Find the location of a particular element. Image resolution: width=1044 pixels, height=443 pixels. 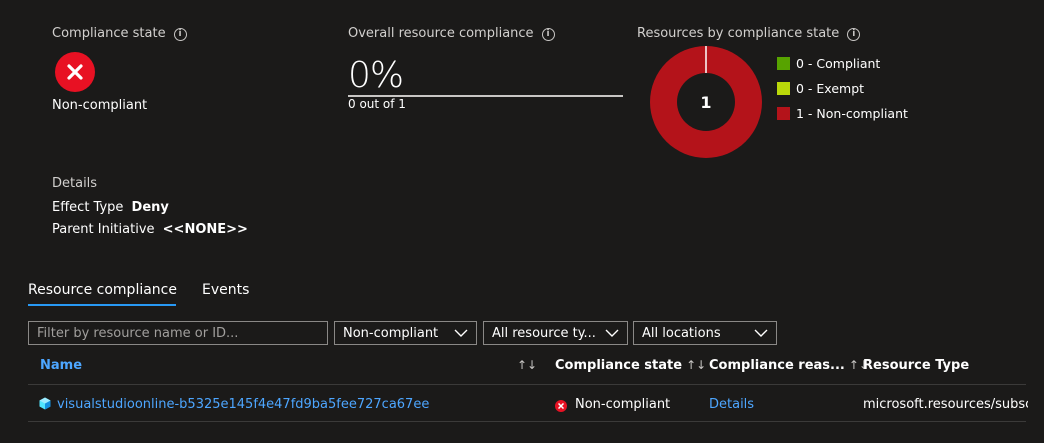

compliance-state-title-text: Compliance state is located at coordinates (109, 33).